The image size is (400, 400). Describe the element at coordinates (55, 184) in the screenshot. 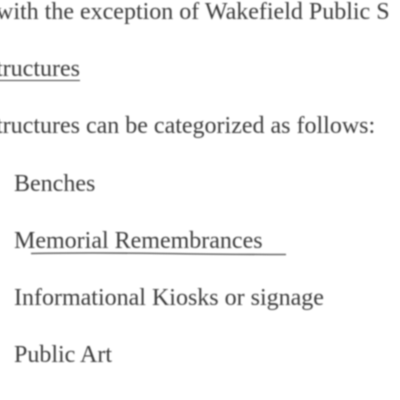

I see `list-item-benches: Benches` at that location.